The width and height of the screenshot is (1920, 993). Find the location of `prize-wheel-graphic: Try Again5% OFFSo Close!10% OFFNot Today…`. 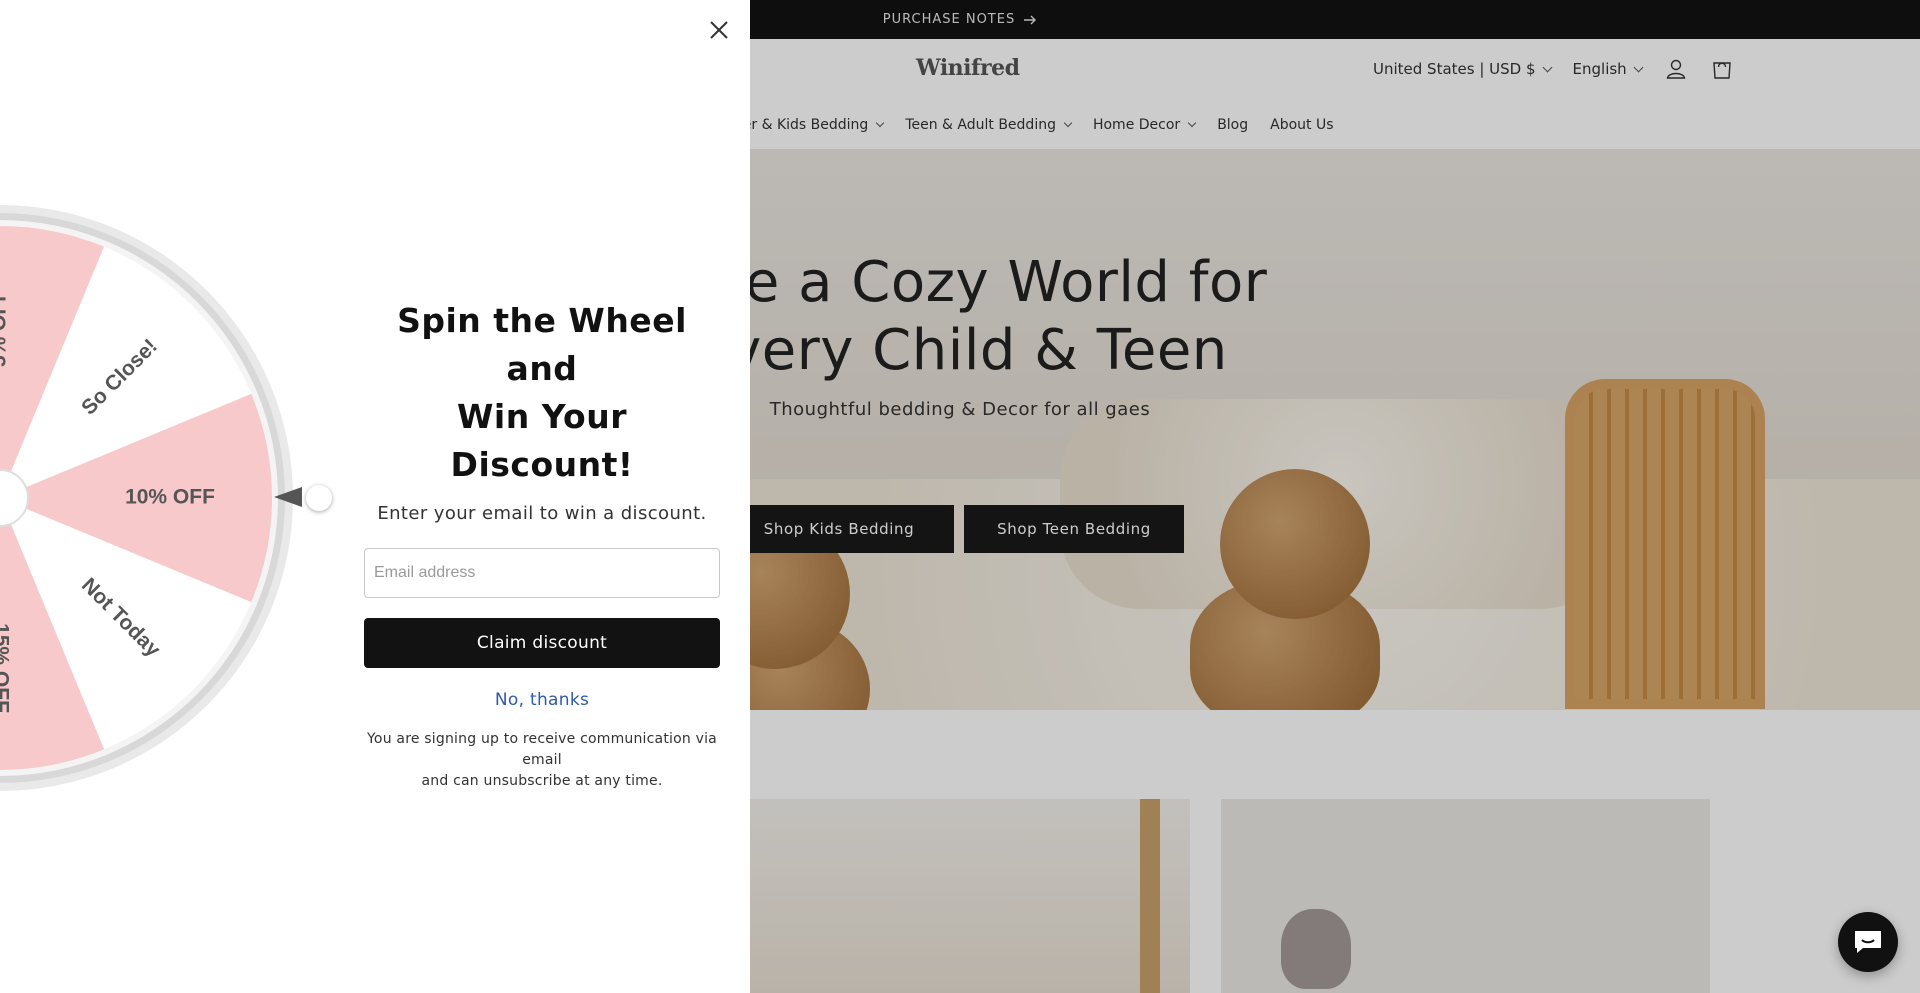

prize-wheel-graphic: Try Again5% OFFSo Close!10% OFFNot Today… is located at coordinates (146, 498).